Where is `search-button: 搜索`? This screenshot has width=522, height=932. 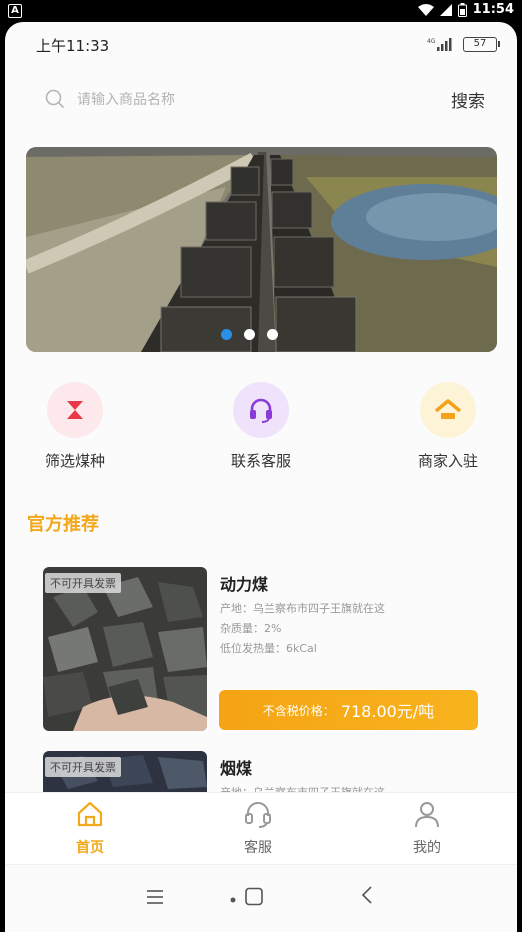 search-button: 搜索 is located at coordinates (468, 99).